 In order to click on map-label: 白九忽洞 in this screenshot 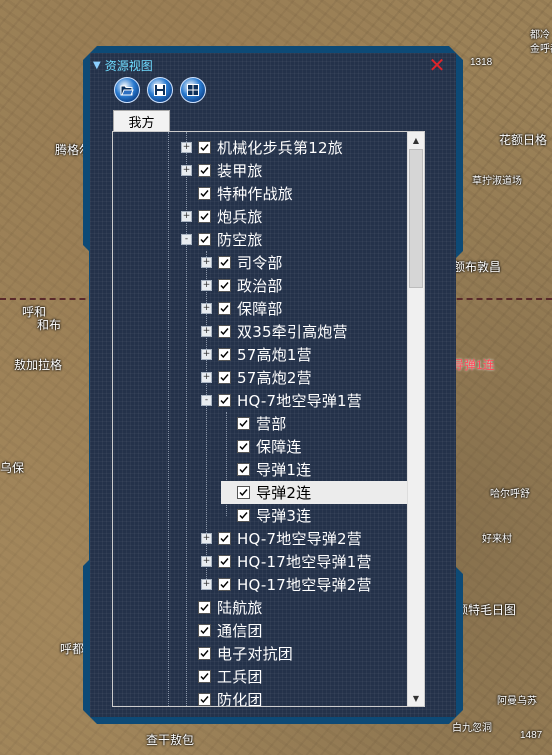, I will do `click(472, 728)`.